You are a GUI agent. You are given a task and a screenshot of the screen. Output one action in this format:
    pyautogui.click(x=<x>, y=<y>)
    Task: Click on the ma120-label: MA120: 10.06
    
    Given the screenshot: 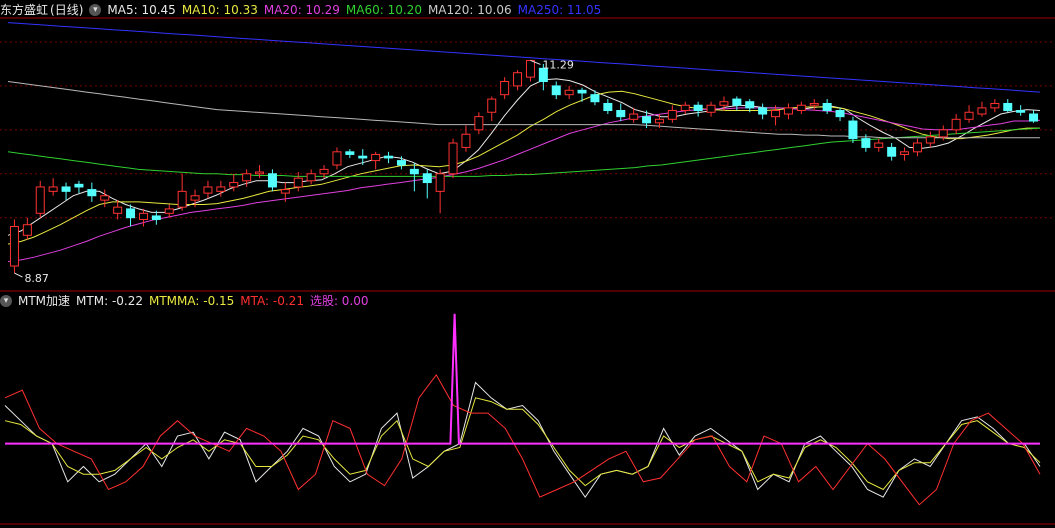 What is the action you would take?
    pyautogui.click(x=469, y=10)
    